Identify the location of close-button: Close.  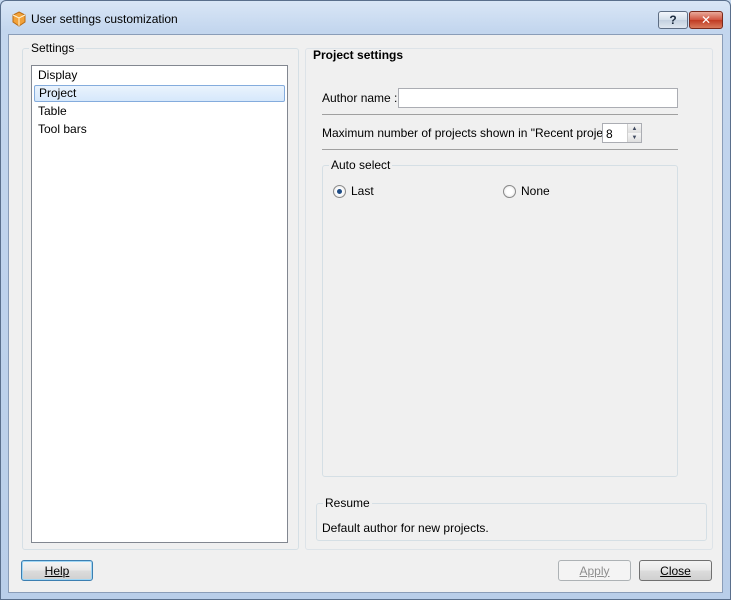
(675, 570).